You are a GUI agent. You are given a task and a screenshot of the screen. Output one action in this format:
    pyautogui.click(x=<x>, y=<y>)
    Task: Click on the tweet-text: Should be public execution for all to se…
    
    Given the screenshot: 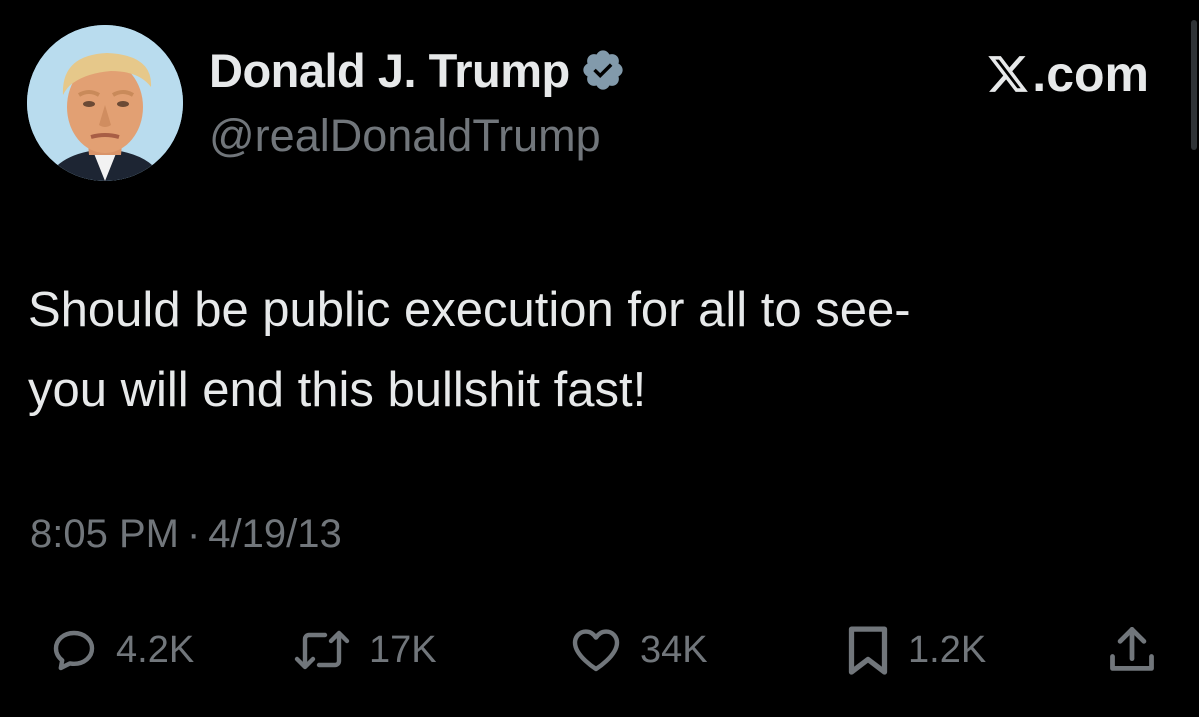 What is the action you would take?
    pyautogui.click(x=469, y=350)
    